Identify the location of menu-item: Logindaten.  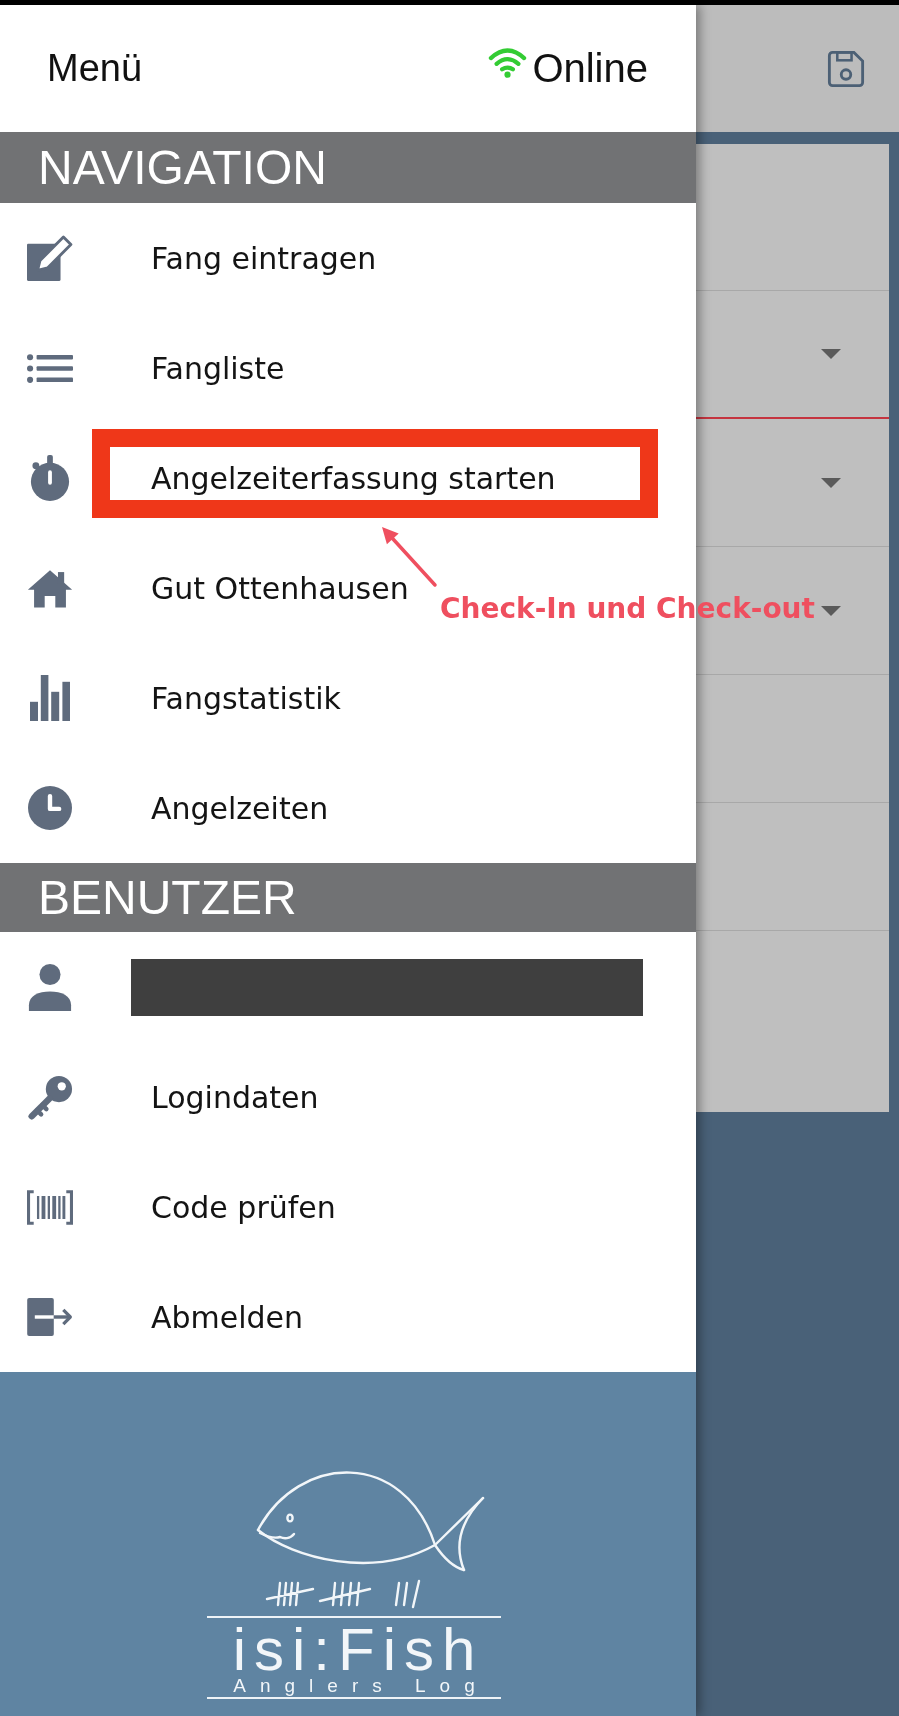
(159, 1097).